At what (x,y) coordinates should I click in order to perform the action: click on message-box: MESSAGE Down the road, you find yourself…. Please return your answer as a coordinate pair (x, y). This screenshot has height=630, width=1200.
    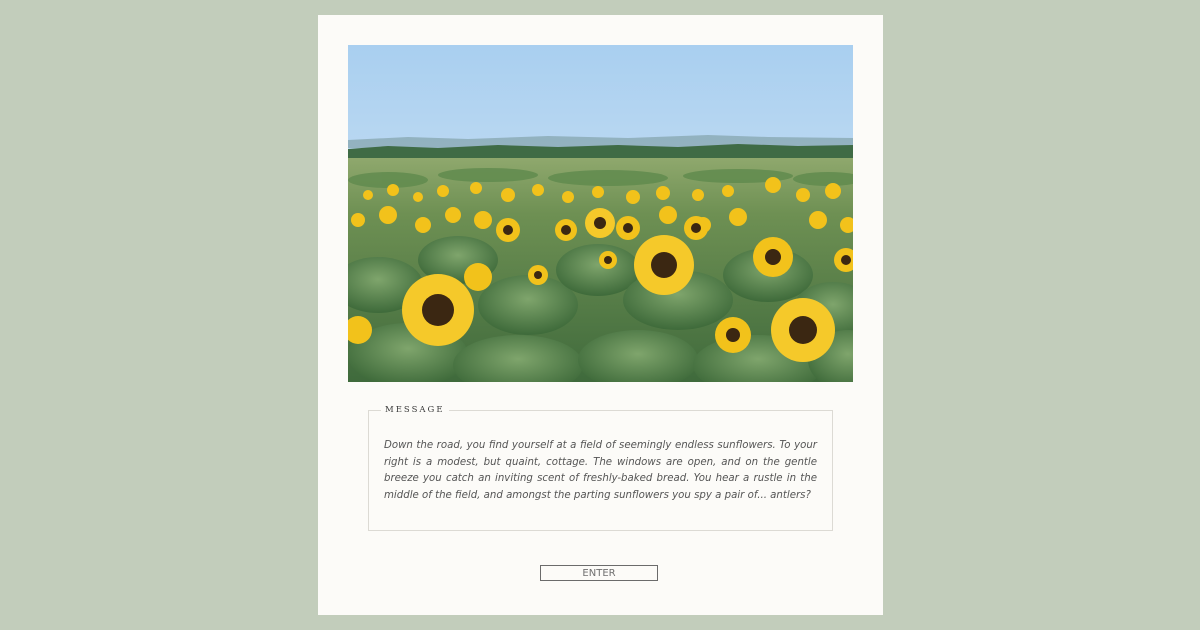
    Looking at the image, I should click on (600, 467).